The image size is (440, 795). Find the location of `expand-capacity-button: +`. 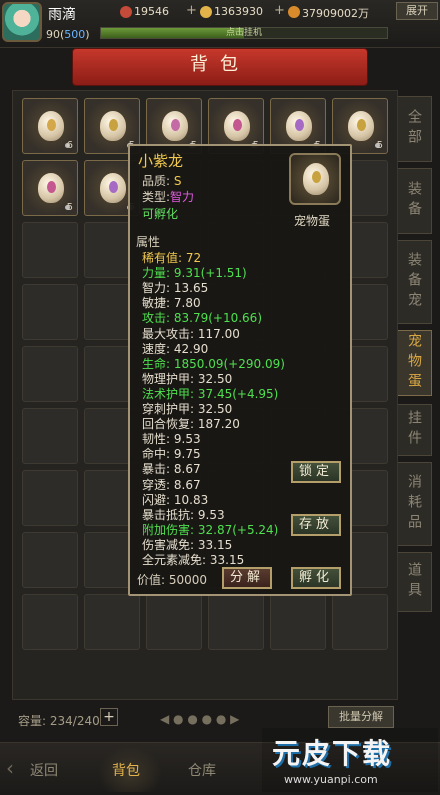

expand-capacity-button: + is located at coordinates (109, 717).